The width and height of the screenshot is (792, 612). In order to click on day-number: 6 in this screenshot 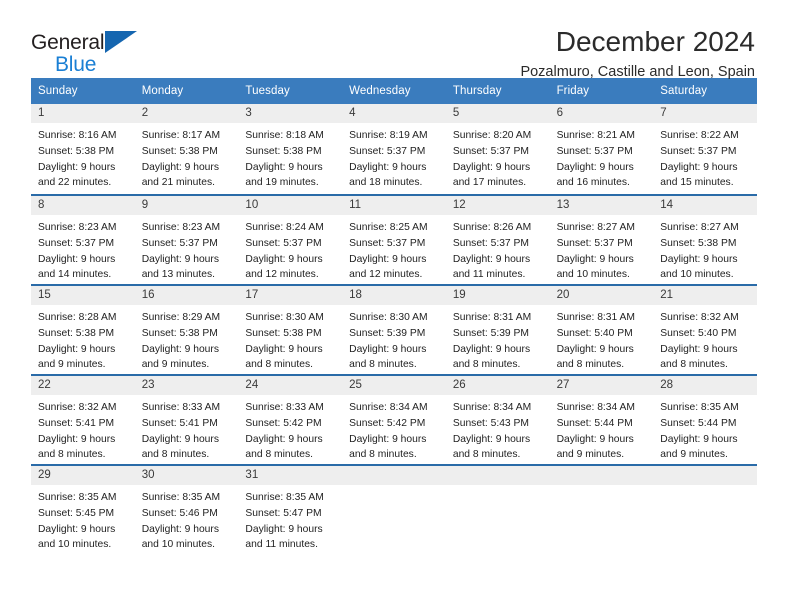, I will do `click(601, 114)`.